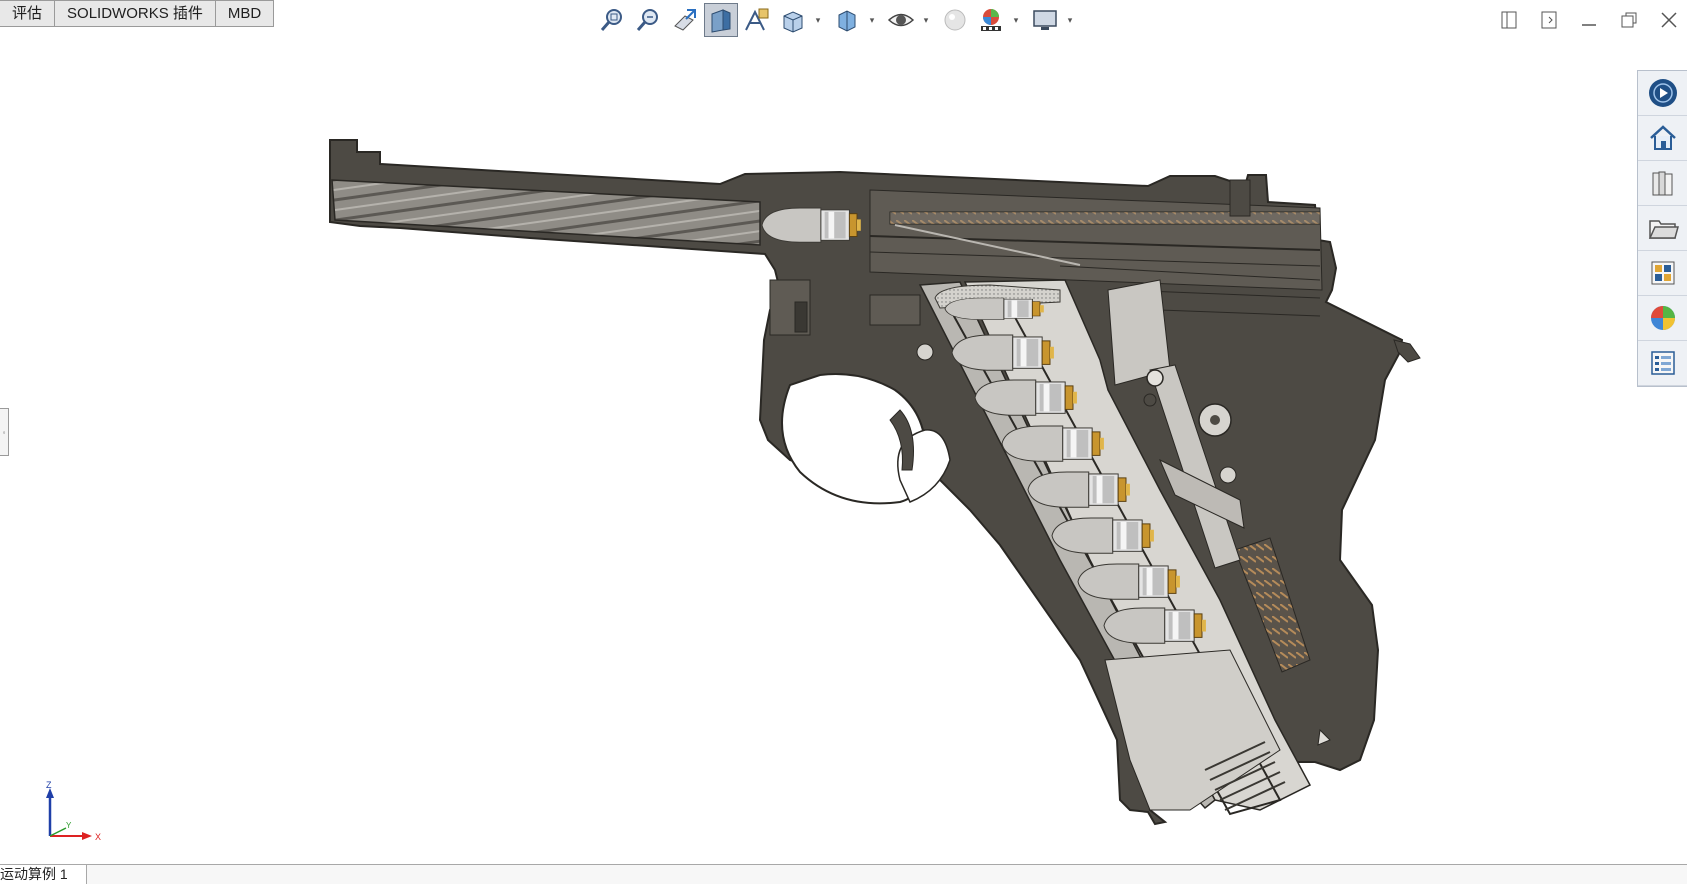 The width and height of the screenshot is (1687, 884). Describe the element at coordinates (71, 813) in the screenshot. I see `coordinate-triad: Z Y X` at that location.